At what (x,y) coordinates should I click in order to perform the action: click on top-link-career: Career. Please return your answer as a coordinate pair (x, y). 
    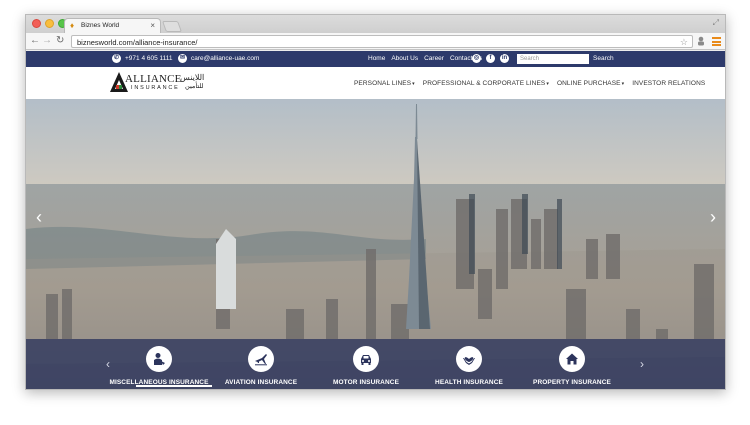
    Looking at the image, I should click on (434, 58).